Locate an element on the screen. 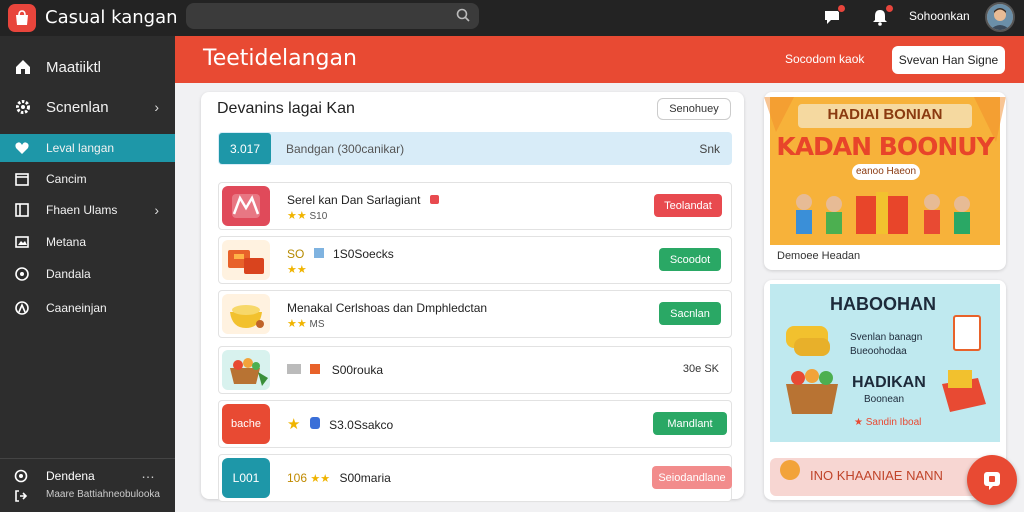 This screenshot has height=512, width=1024. search-icon is located at coordinates (463, 15).